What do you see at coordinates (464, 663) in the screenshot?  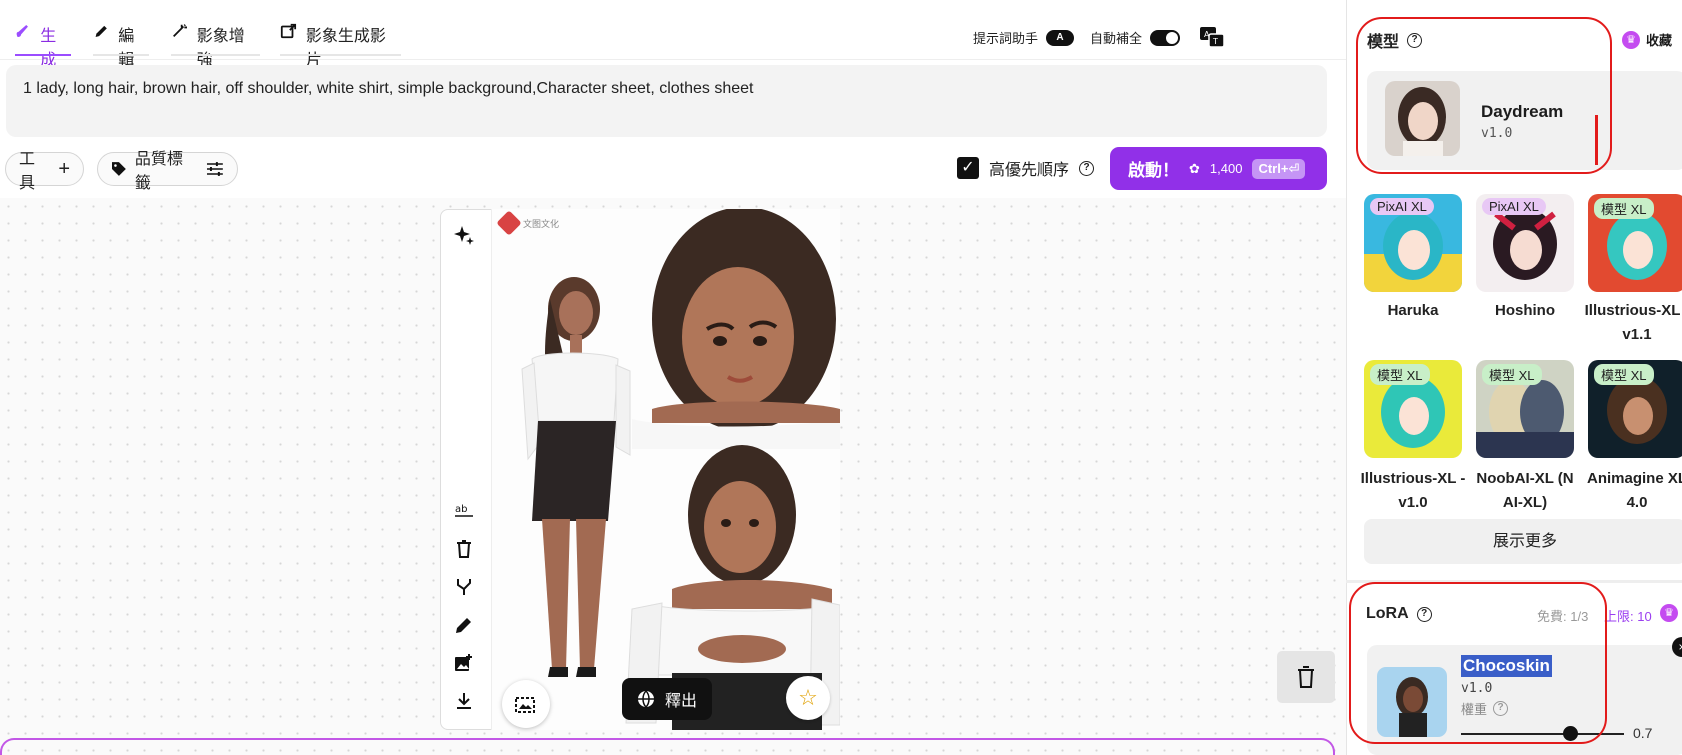 I see `add-image-icon` at bounding box center [464, 663].